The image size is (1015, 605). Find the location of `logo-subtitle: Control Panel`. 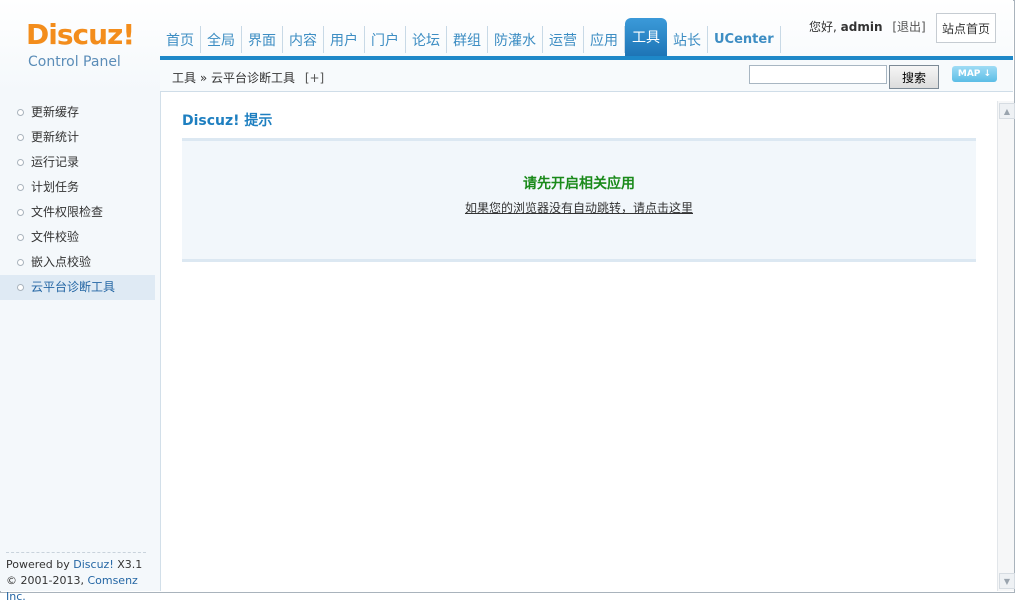

logo-subtitle: Control Panel is located at coordinates (74, 62).